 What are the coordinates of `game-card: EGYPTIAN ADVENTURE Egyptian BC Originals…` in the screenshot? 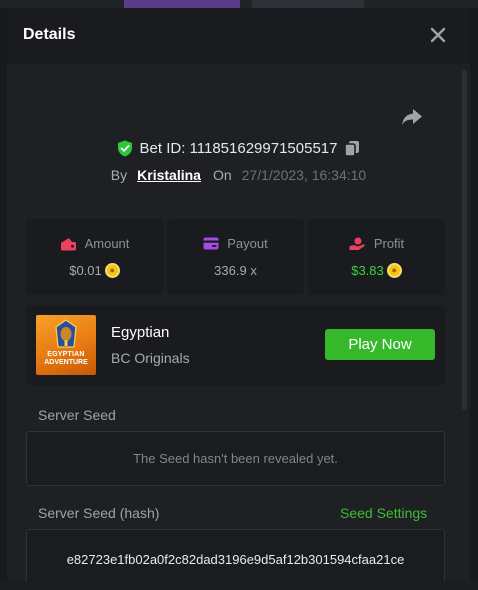 It's located at (235, 345).